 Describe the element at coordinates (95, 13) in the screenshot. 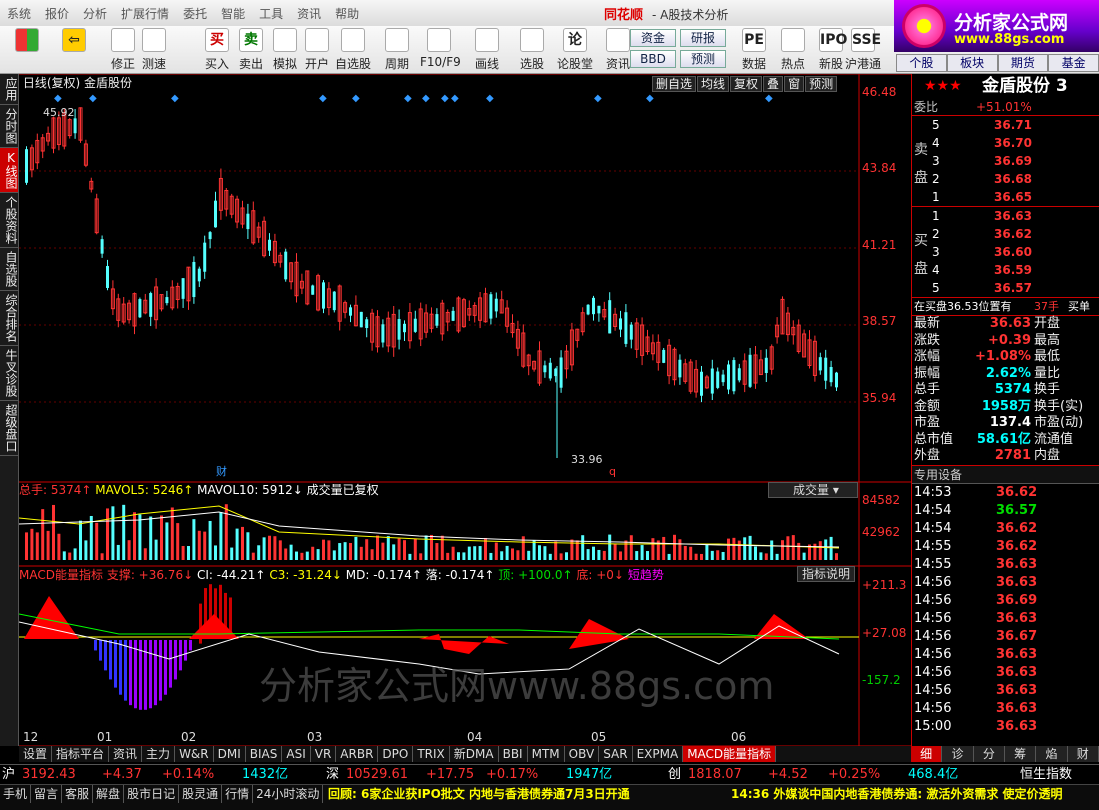

I see `menu-item: 分析` at that location.